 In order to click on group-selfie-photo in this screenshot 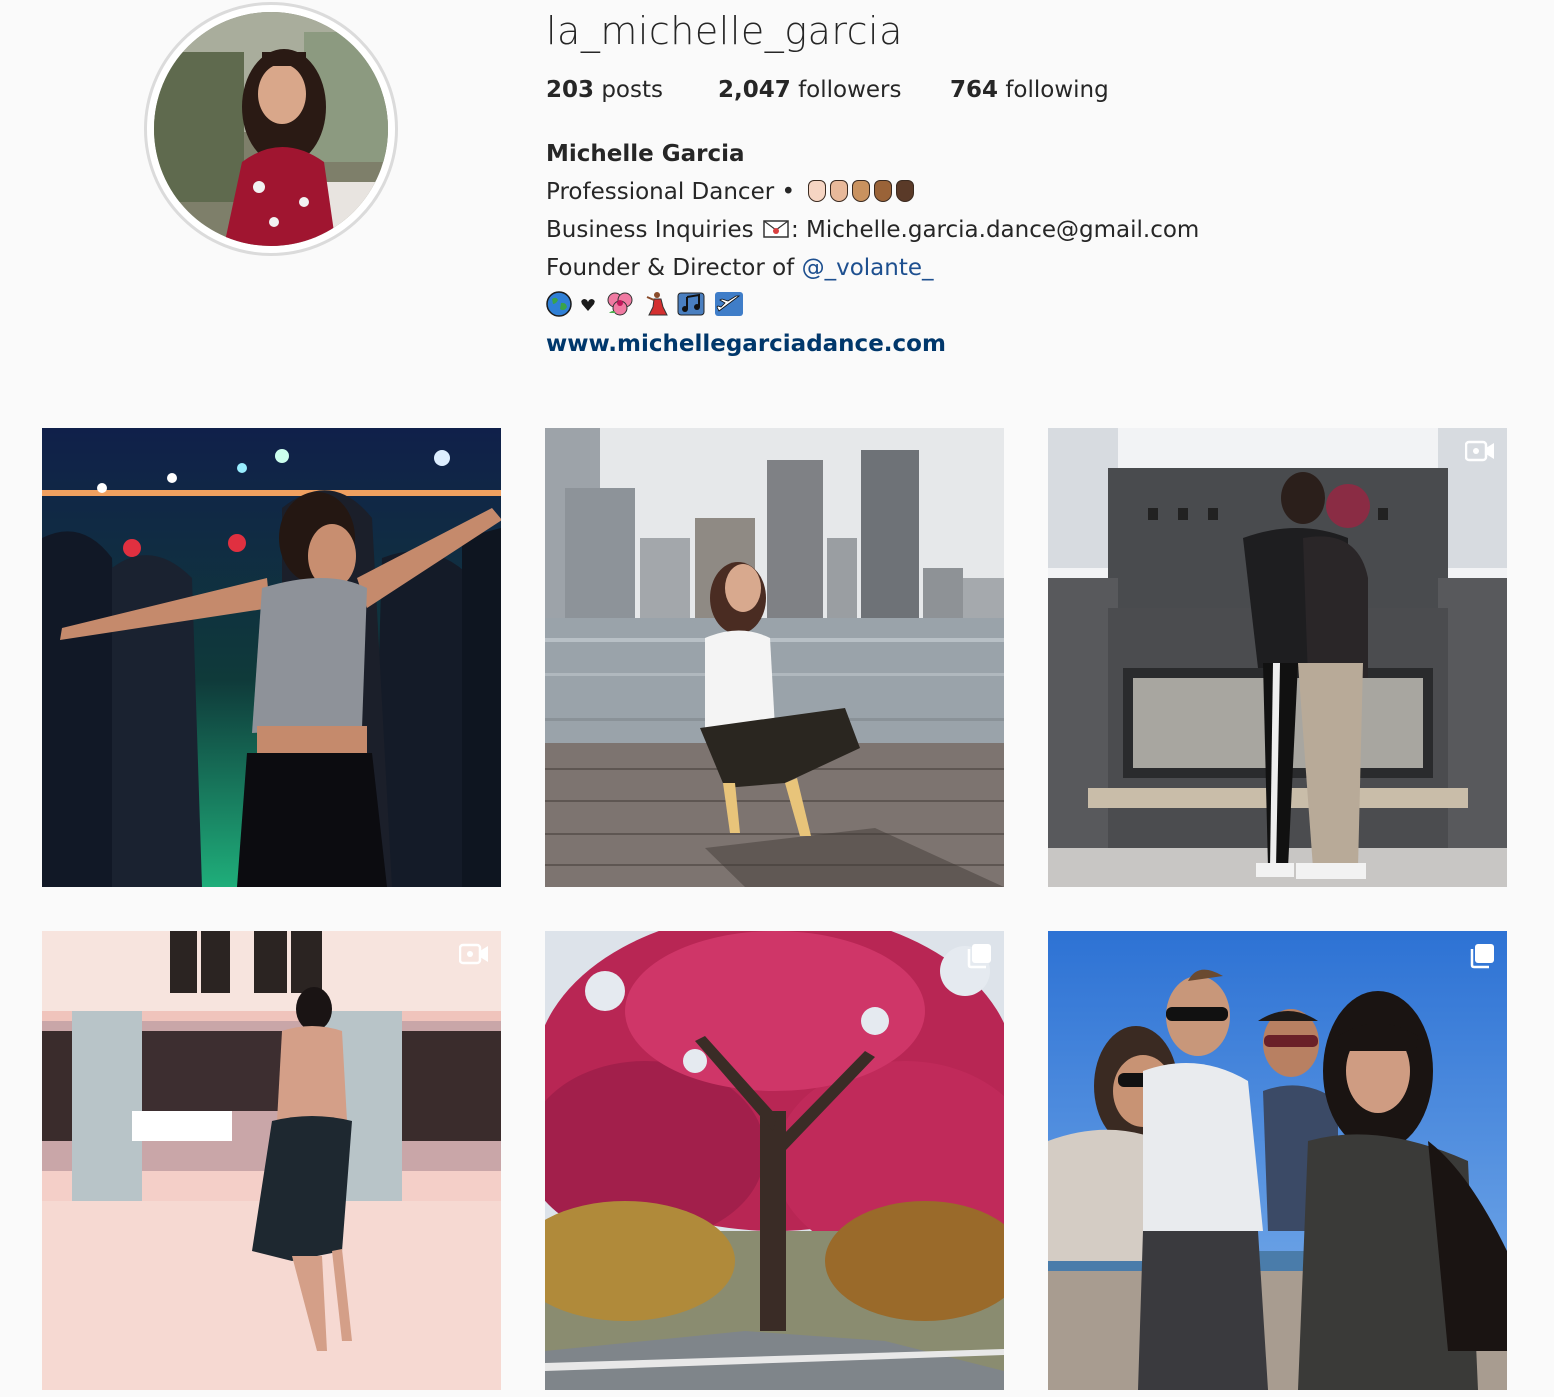, I will do `click(1277, 1160)`.